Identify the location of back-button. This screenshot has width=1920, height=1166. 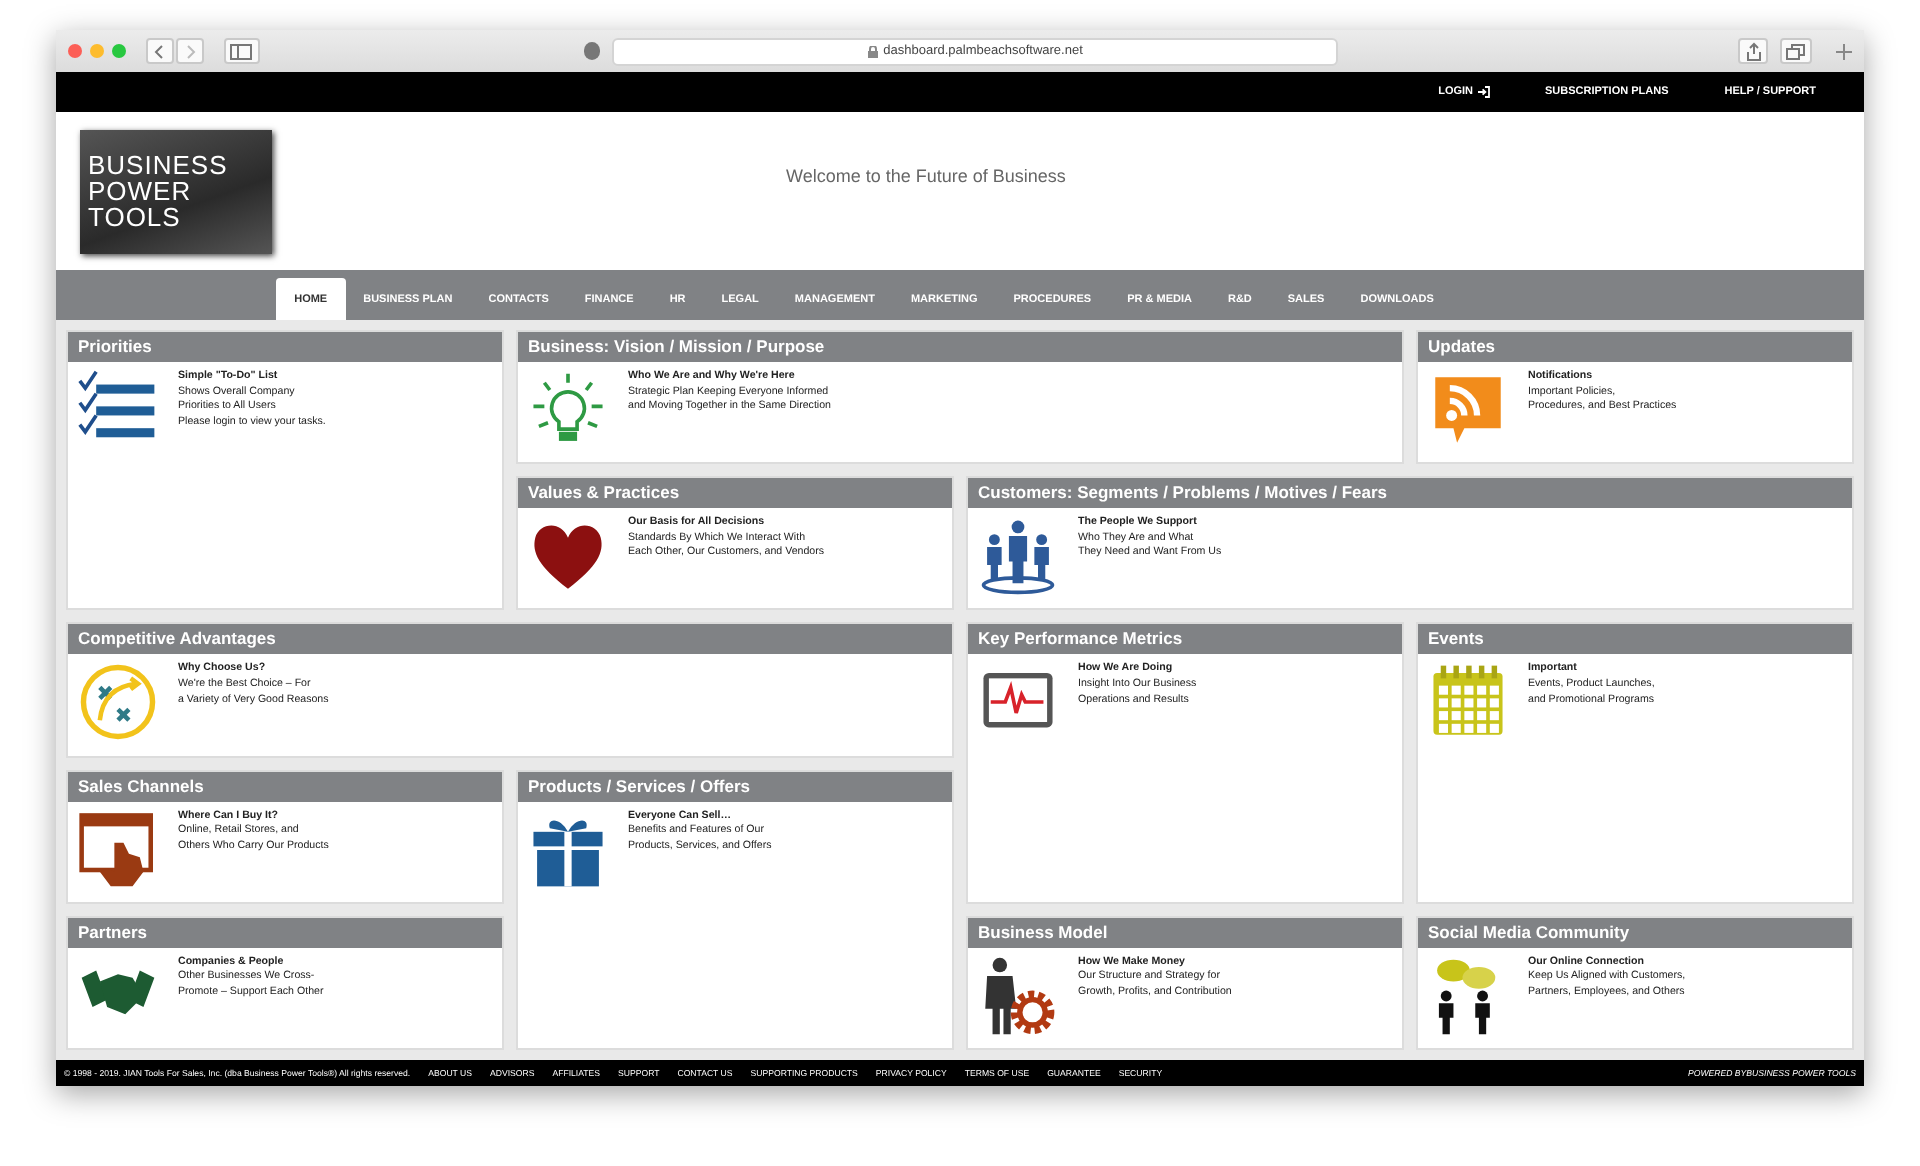
(160, 51).